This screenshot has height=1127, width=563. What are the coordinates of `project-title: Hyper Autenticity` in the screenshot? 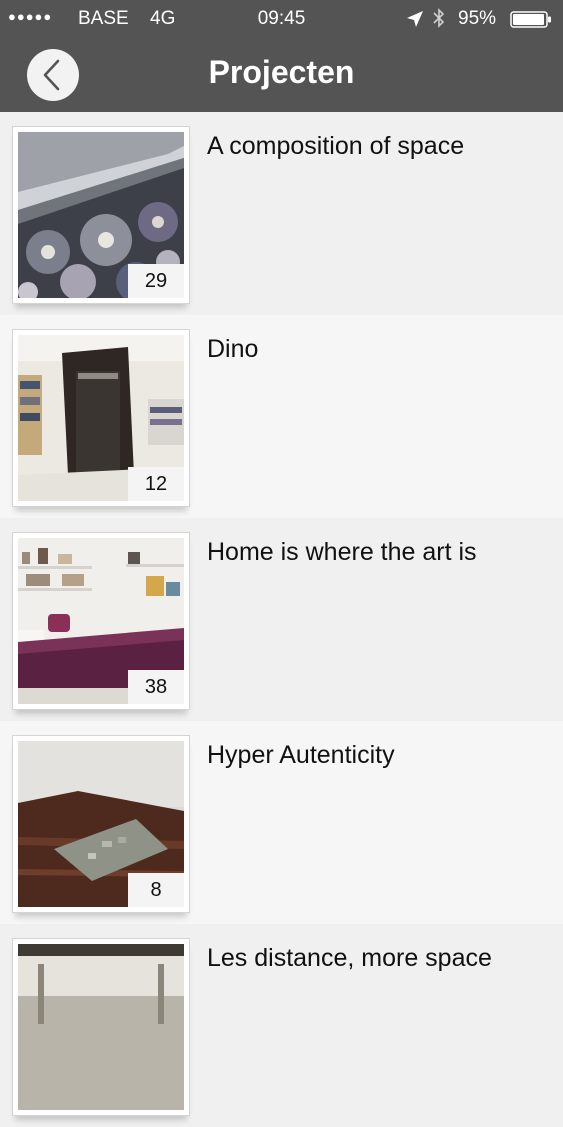 It's located at (301, 755).